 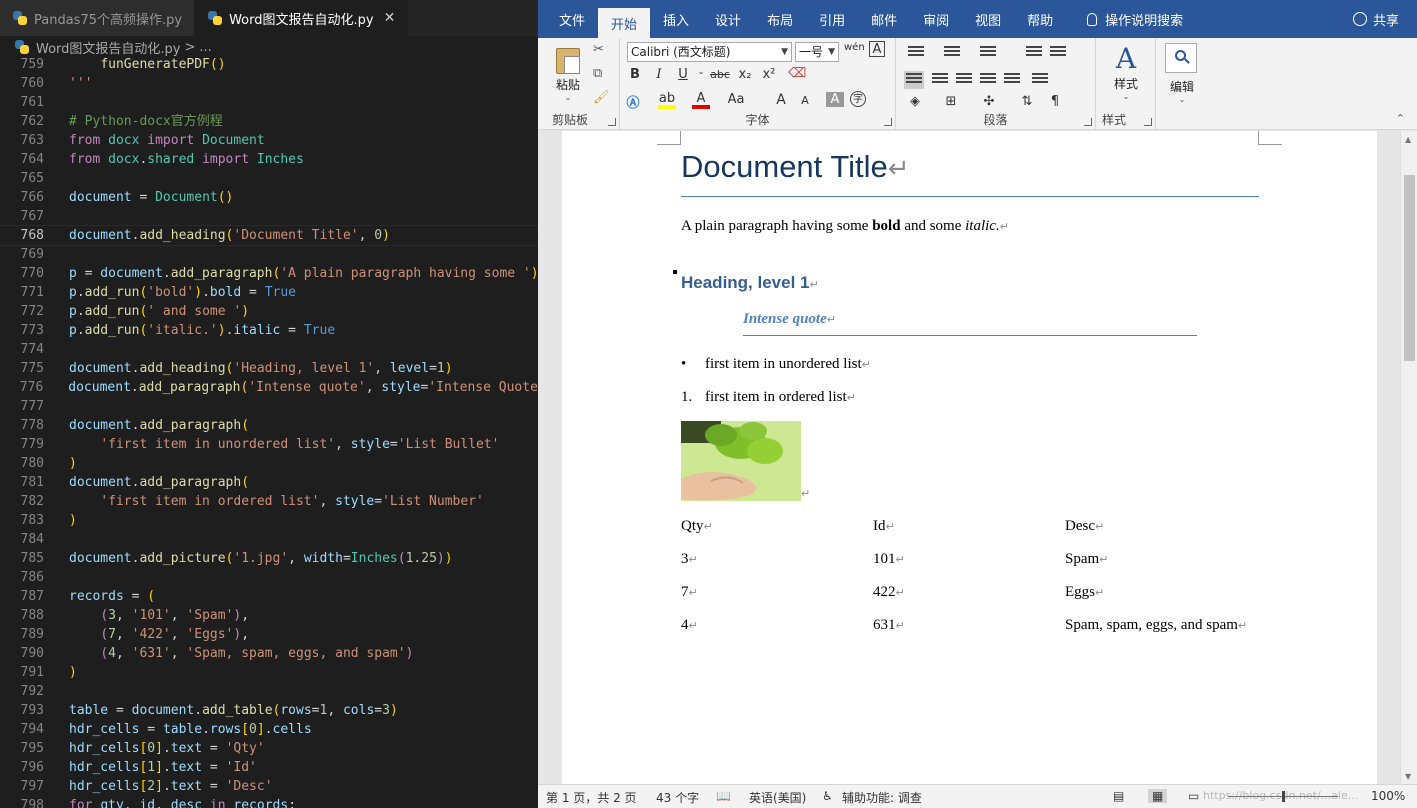 What do you see at coordinates (728, 19) in the screenshot?
I see `tab-design: 设计` at bounding box center [728, 19].